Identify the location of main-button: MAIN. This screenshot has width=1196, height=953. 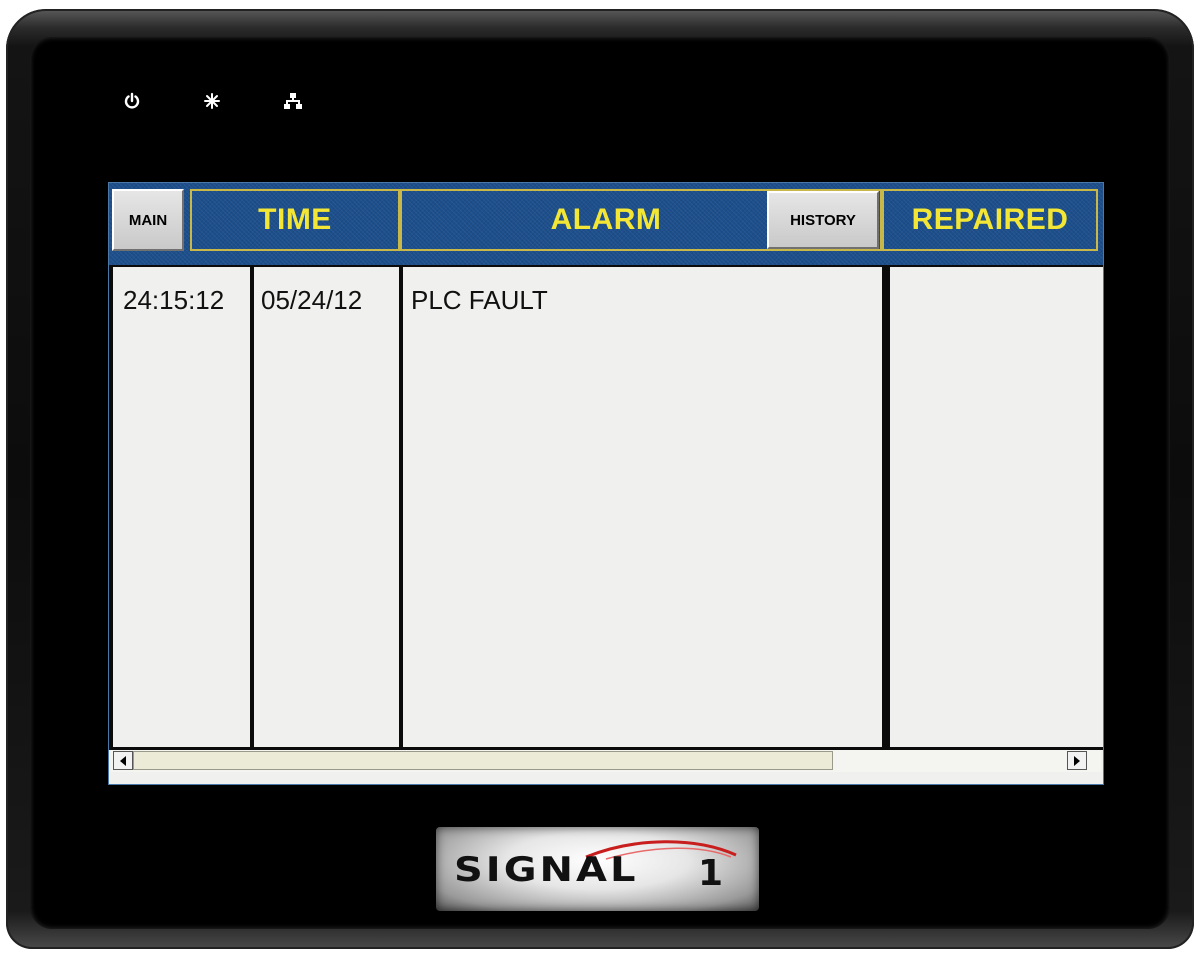
(148, 220).